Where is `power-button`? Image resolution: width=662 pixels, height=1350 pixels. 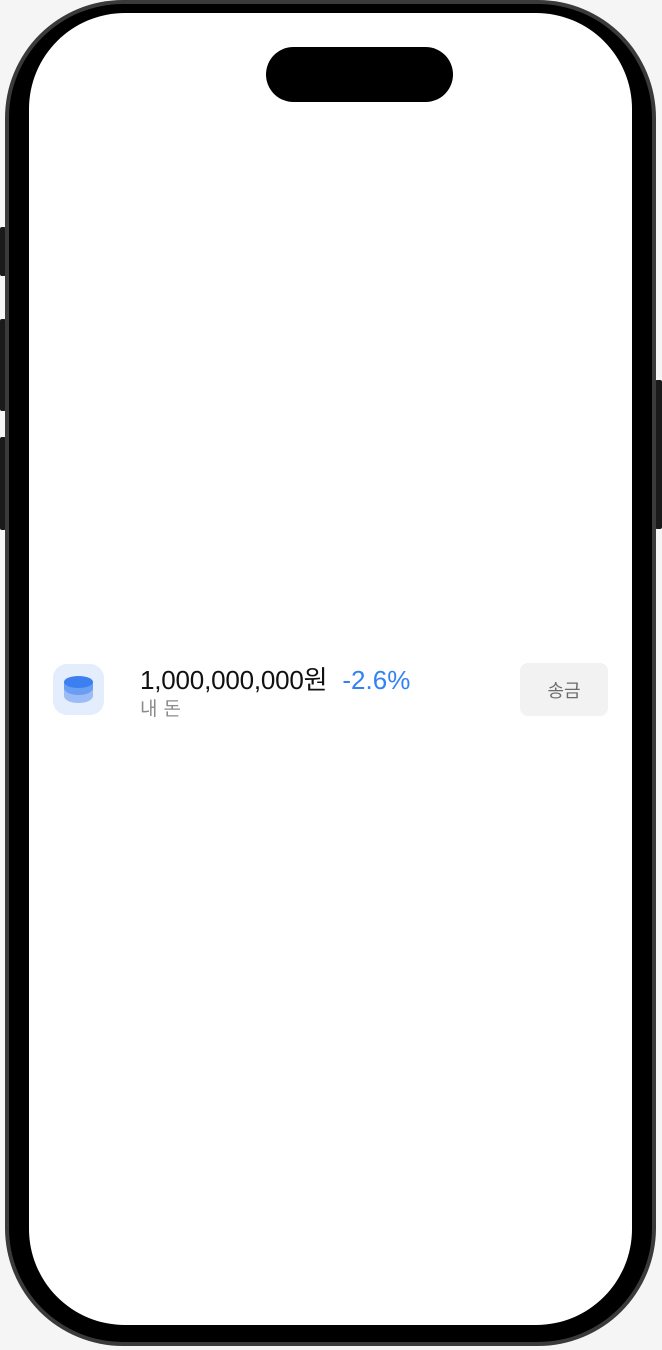 power-button is located at coordinates (658, 454).